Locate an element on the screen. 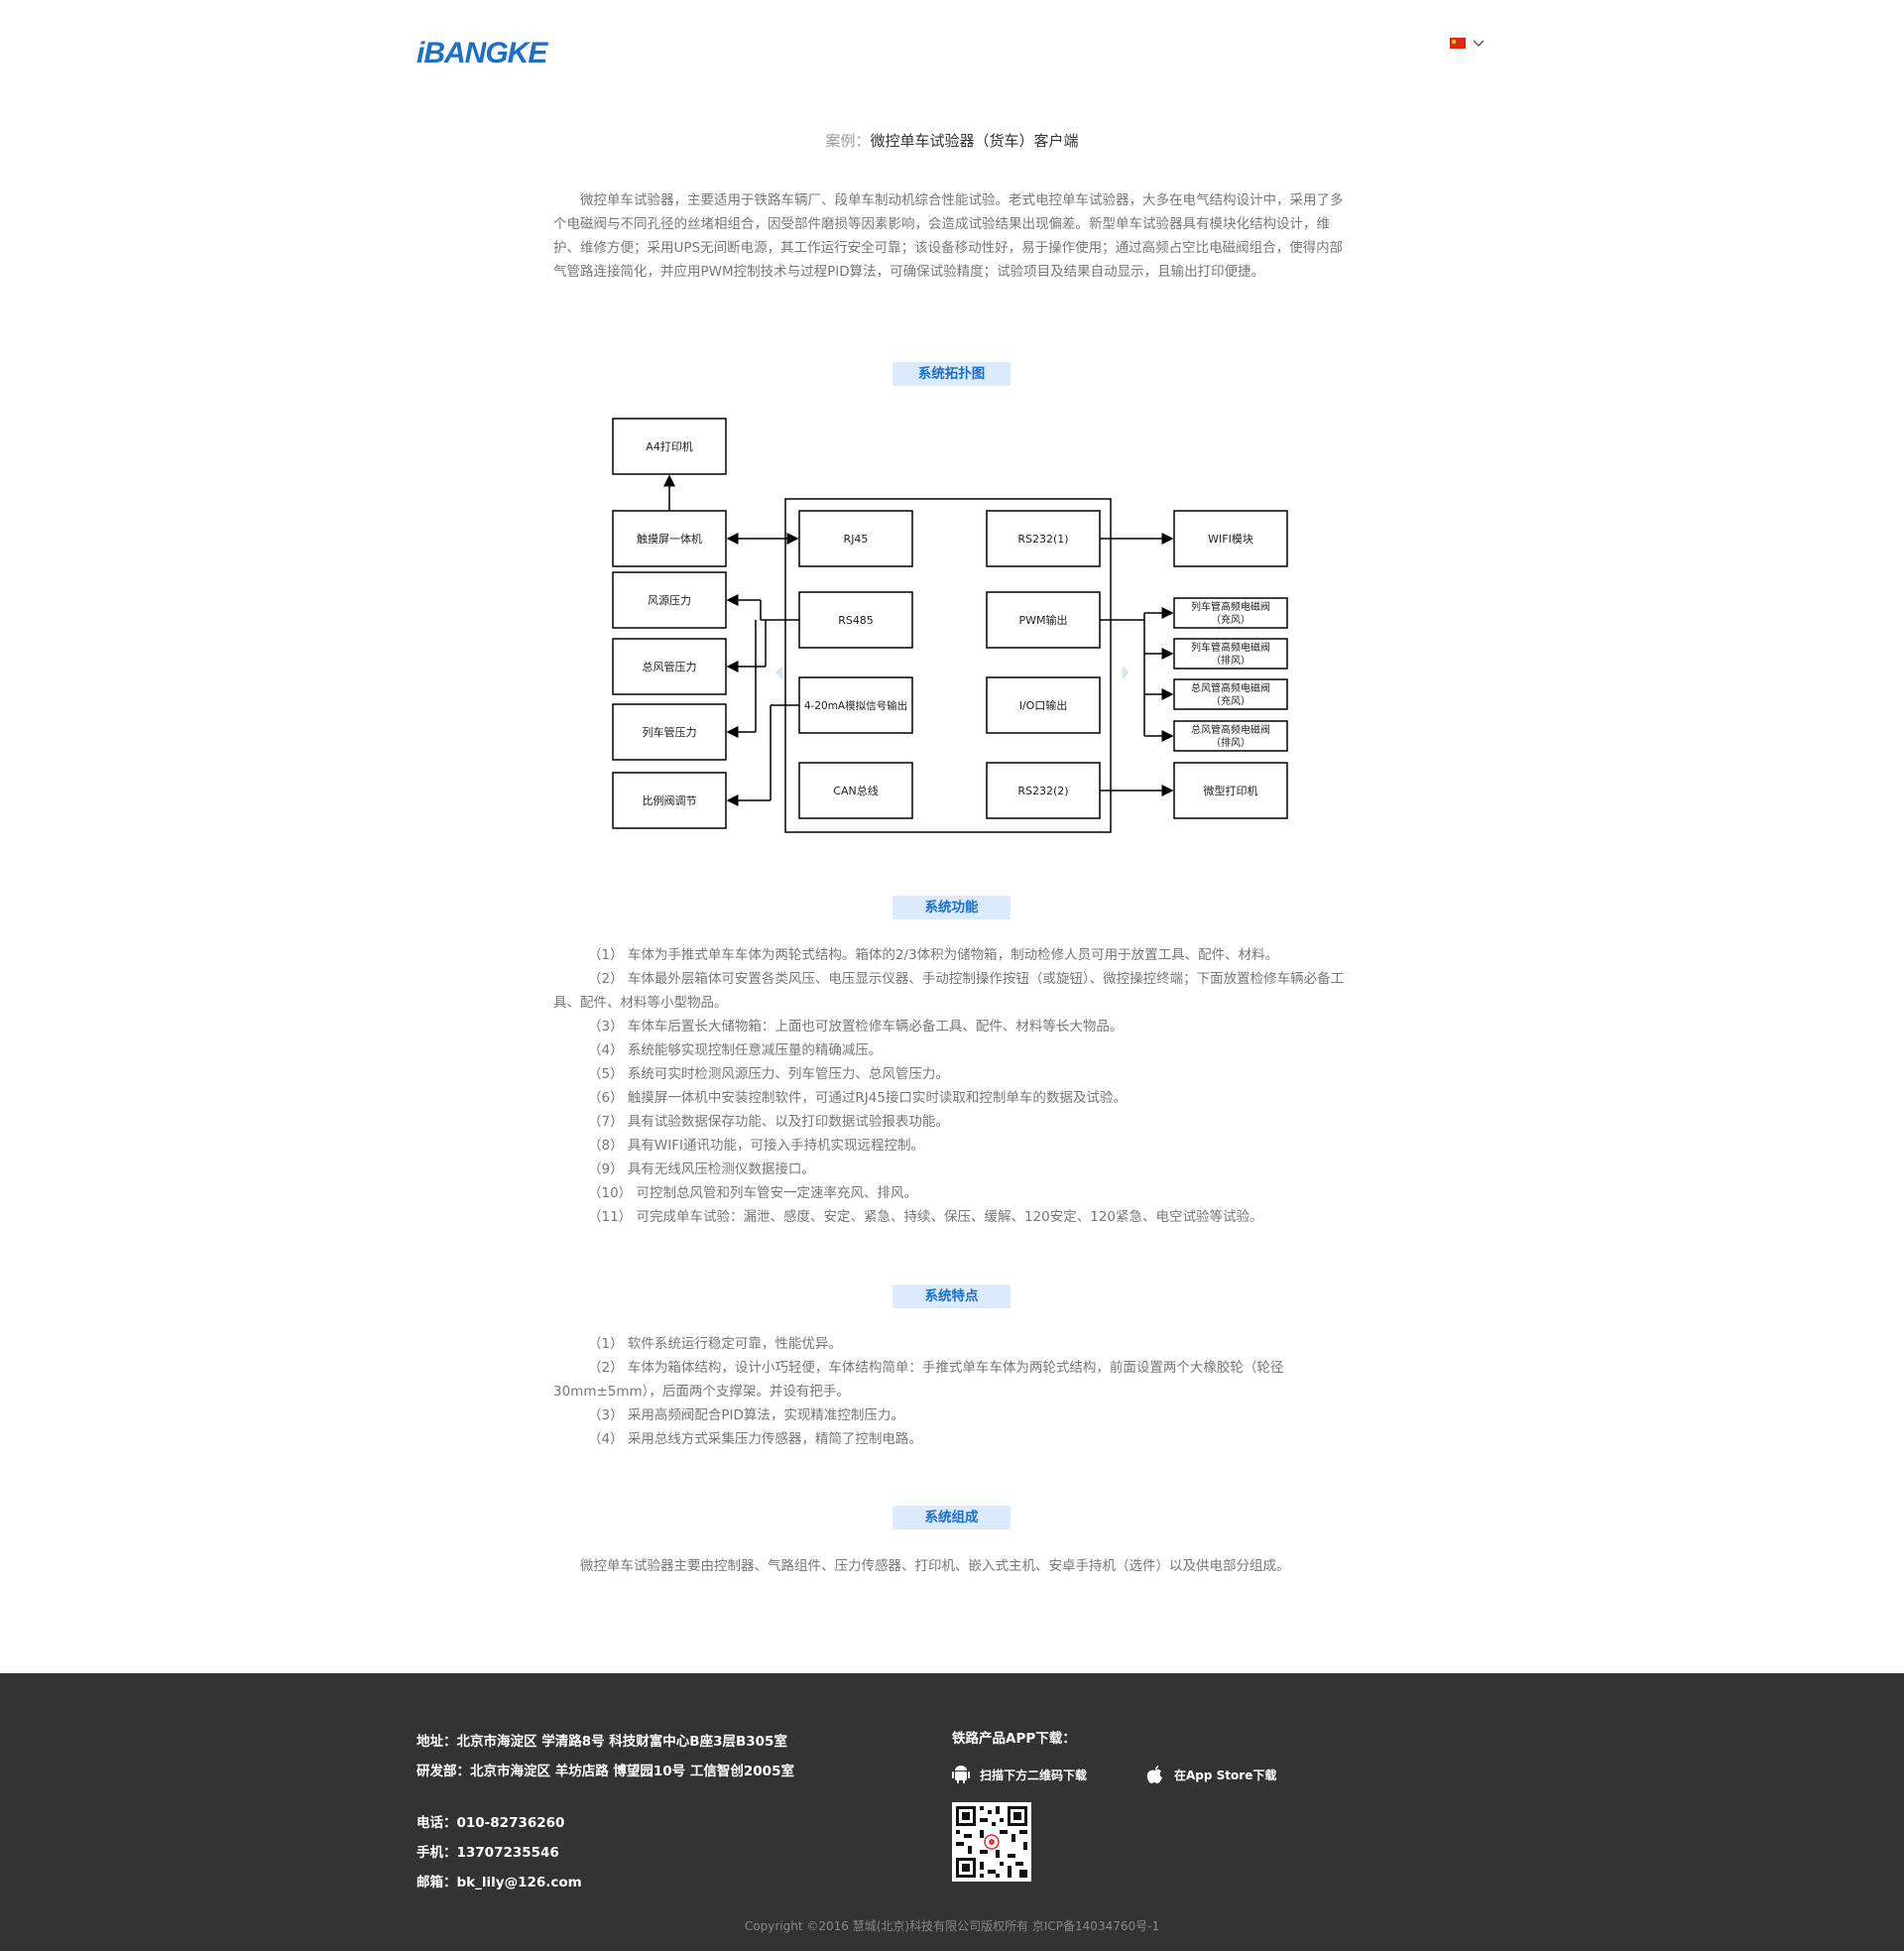 The image size is (1904, 1951). list-item: （1） 软件系统运行稳定可靠，性能优异。 is located at coordinates (715, 1344).